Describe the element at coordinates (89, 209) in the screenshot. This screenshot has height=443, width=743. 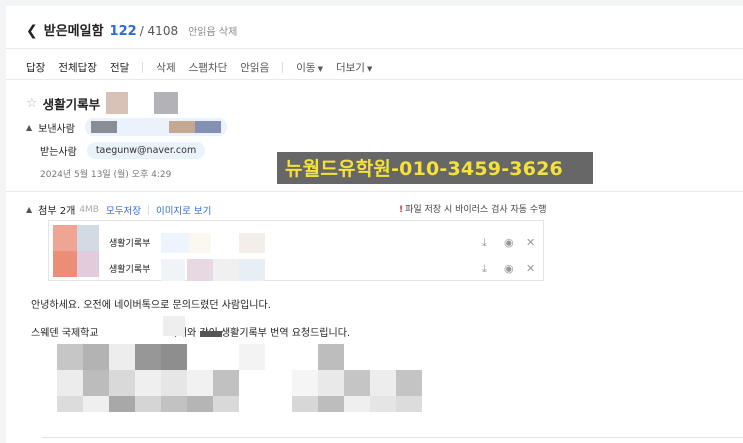
I see `attachment-size: 4MB` at that location.